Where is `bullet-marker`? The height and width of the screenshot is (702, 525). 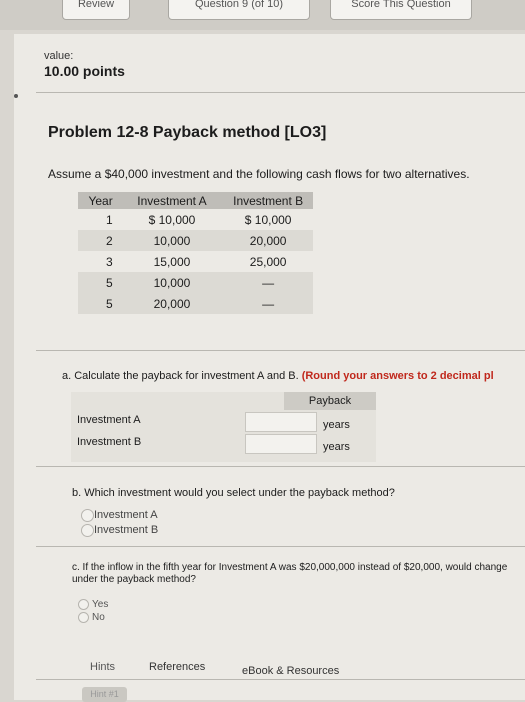 bullet-marker is located at coordinates (16, 96).